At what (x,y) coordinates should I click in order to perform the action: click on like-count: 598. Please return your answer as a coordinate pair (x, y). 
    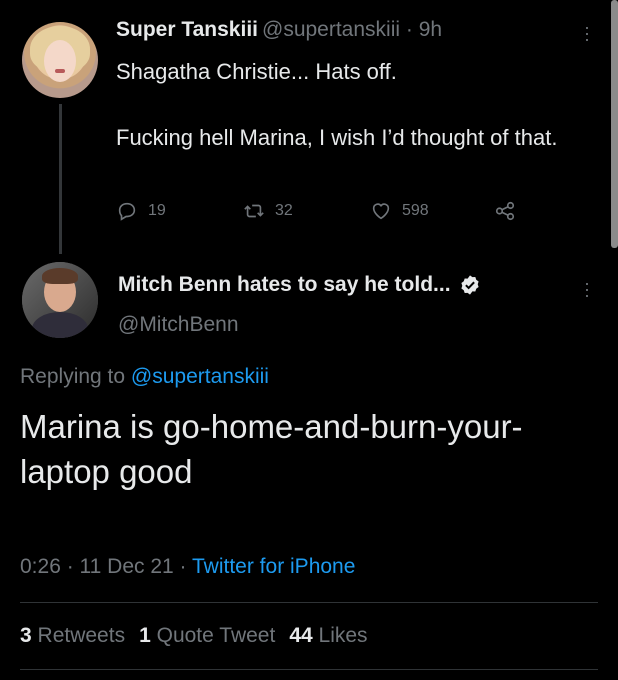
    Looking at the image, I should click on (415, 210).